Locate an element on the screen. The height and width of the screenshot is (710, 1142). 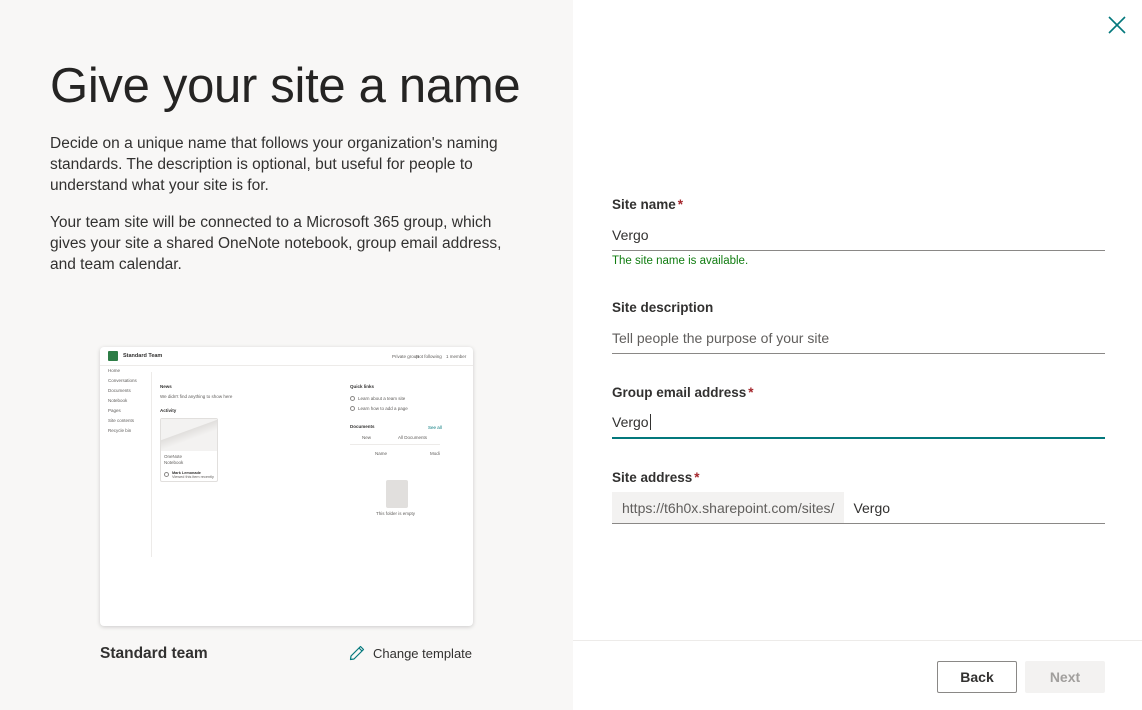
preview-site-title: Standard Team is located at coordinates (143, 356).